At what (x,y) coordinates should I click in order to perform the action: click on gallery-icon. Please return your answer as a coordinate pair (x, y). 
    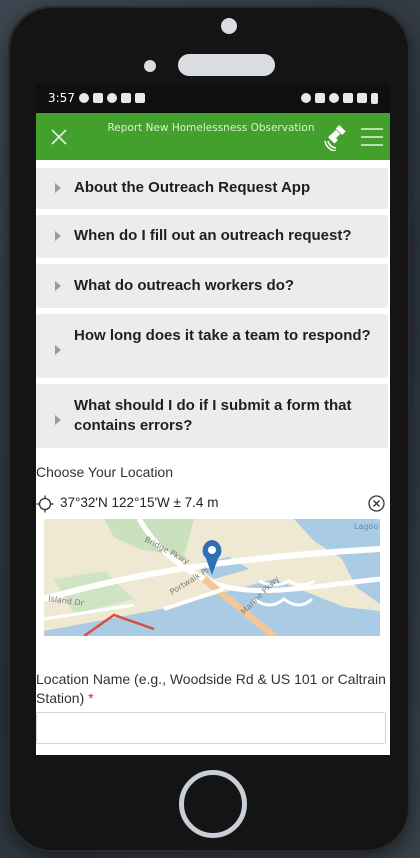
    Looking at the image, I should click on (139, 98).